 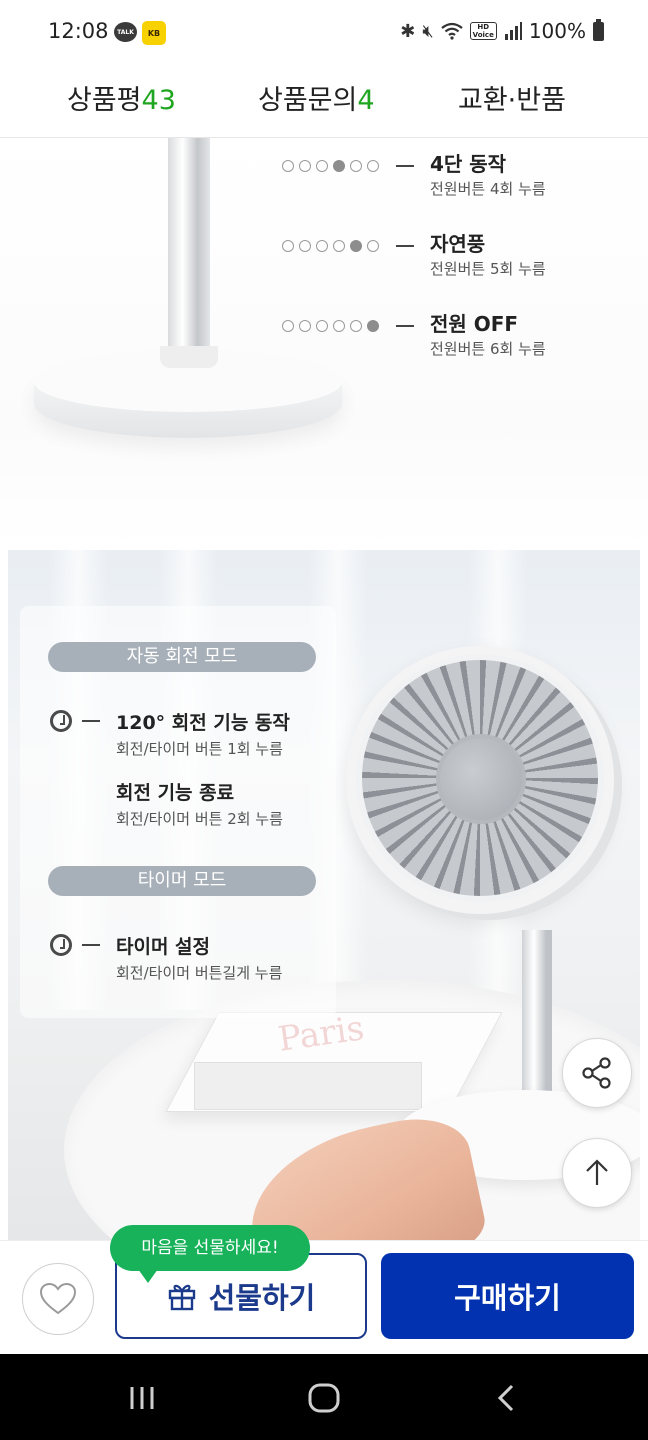 I want to click on tab-reviews-count: 43, so click(x=158, y=100).